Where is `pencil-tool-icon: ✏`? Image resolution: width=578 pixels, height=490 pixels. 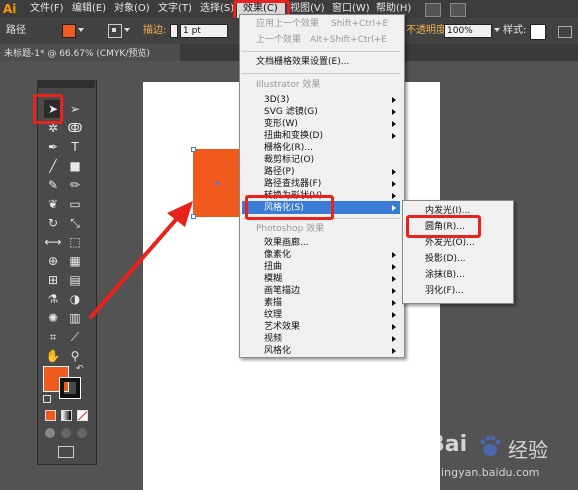 pencil-tool-icon: ✏ is located at coordinates (75, 185).